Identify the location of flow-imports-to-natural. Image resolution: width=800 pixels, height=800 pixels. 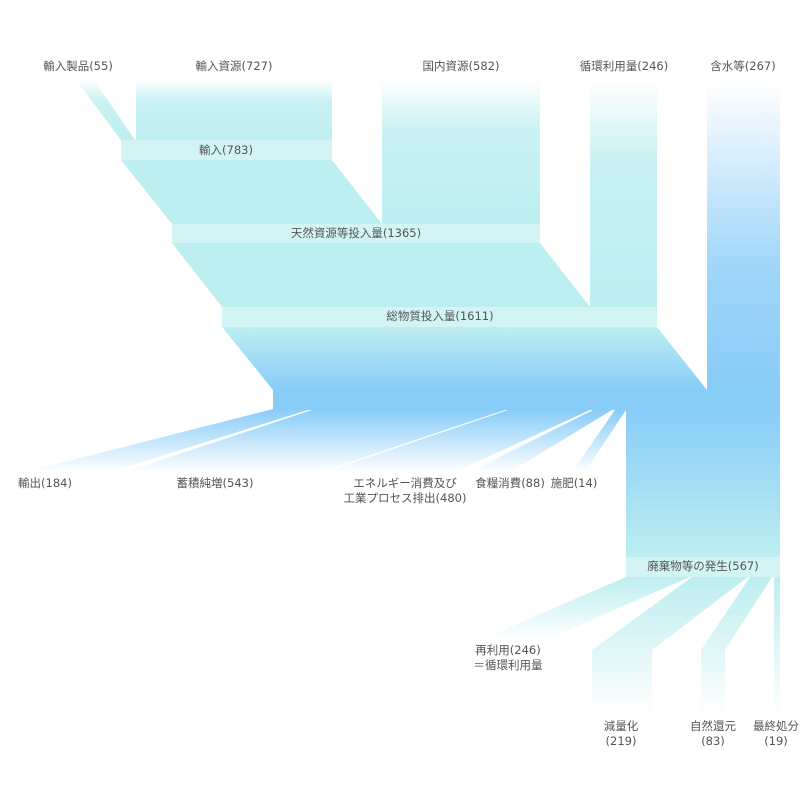
(251, 192).